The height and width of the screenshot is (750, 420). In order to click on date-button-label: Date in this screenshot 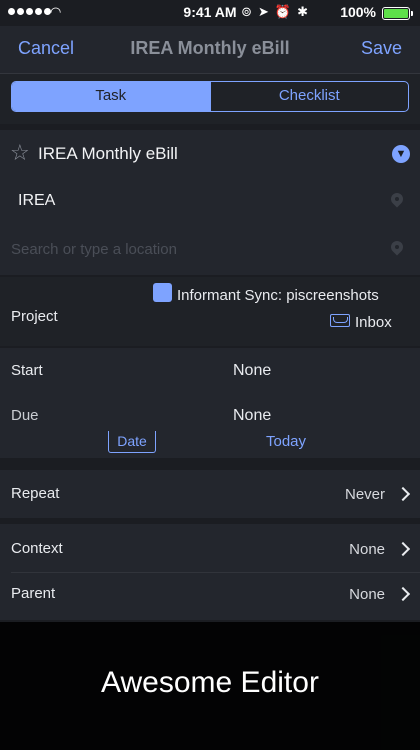, I will do `click(132, 441)`.